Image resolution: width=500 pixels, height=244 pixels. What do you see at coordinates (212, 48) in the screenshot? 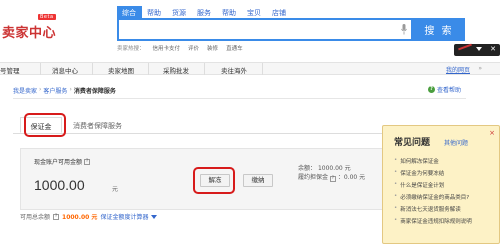
I see `hot-link-decorate: 装修` at bounding box center [212, 48].